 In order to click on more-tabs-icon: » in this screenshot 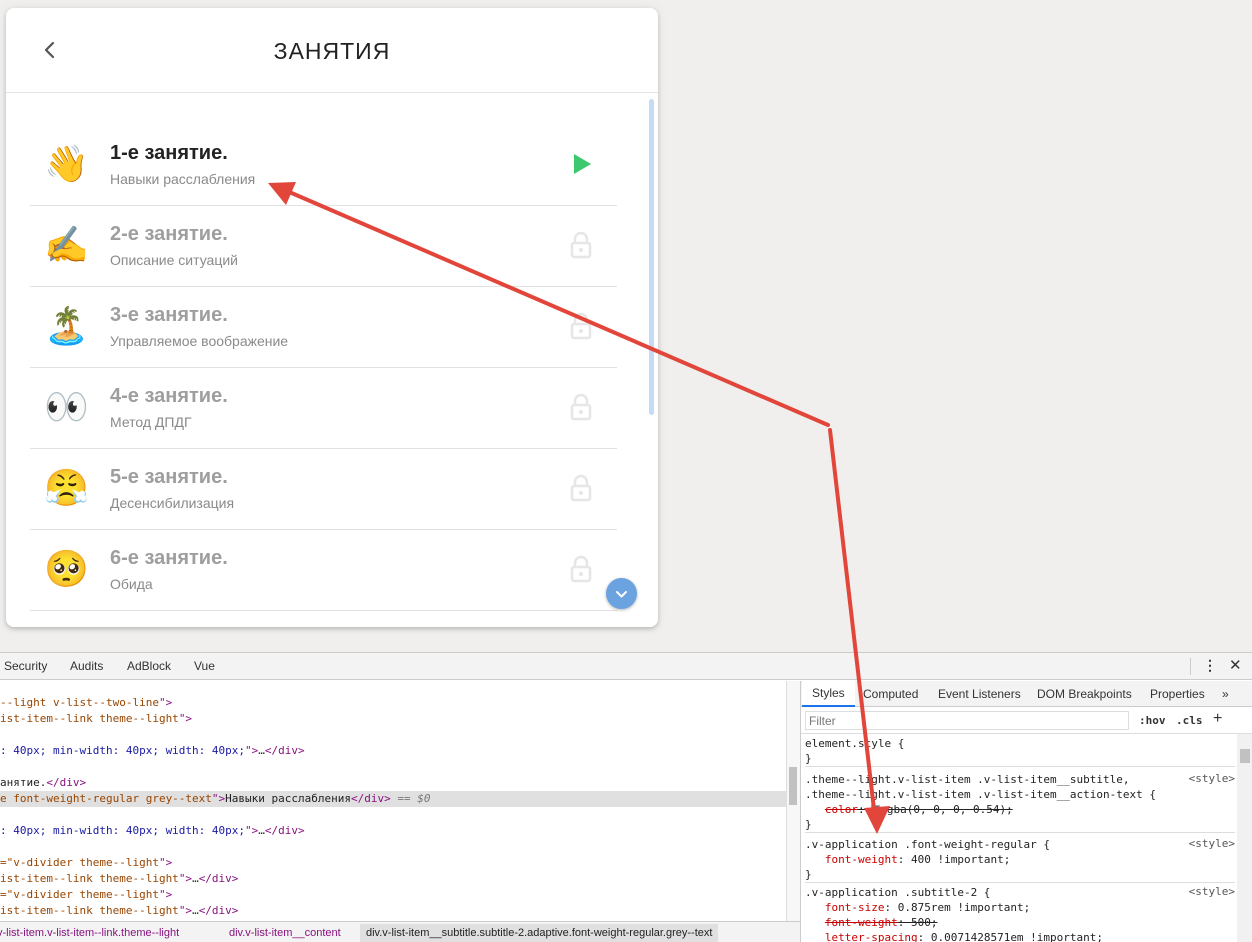, I will do `click(1225, 694)`.